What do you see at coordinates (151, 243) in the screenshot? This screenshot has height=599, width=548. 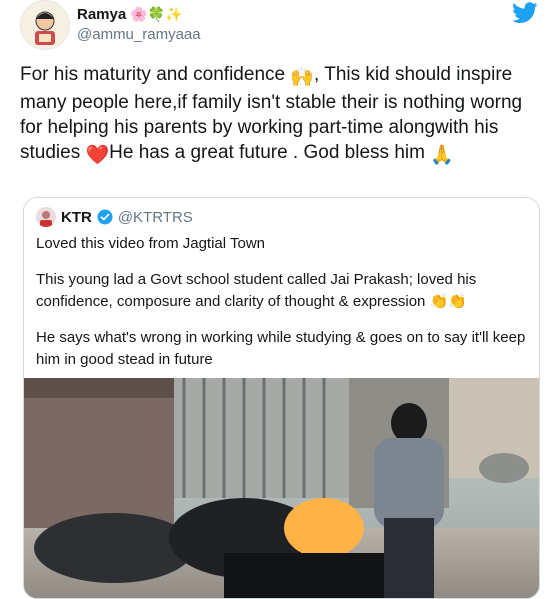 I see `quoted-text-line-1: Loved this video from Jagtial Town` at bounding box center [151, 243].